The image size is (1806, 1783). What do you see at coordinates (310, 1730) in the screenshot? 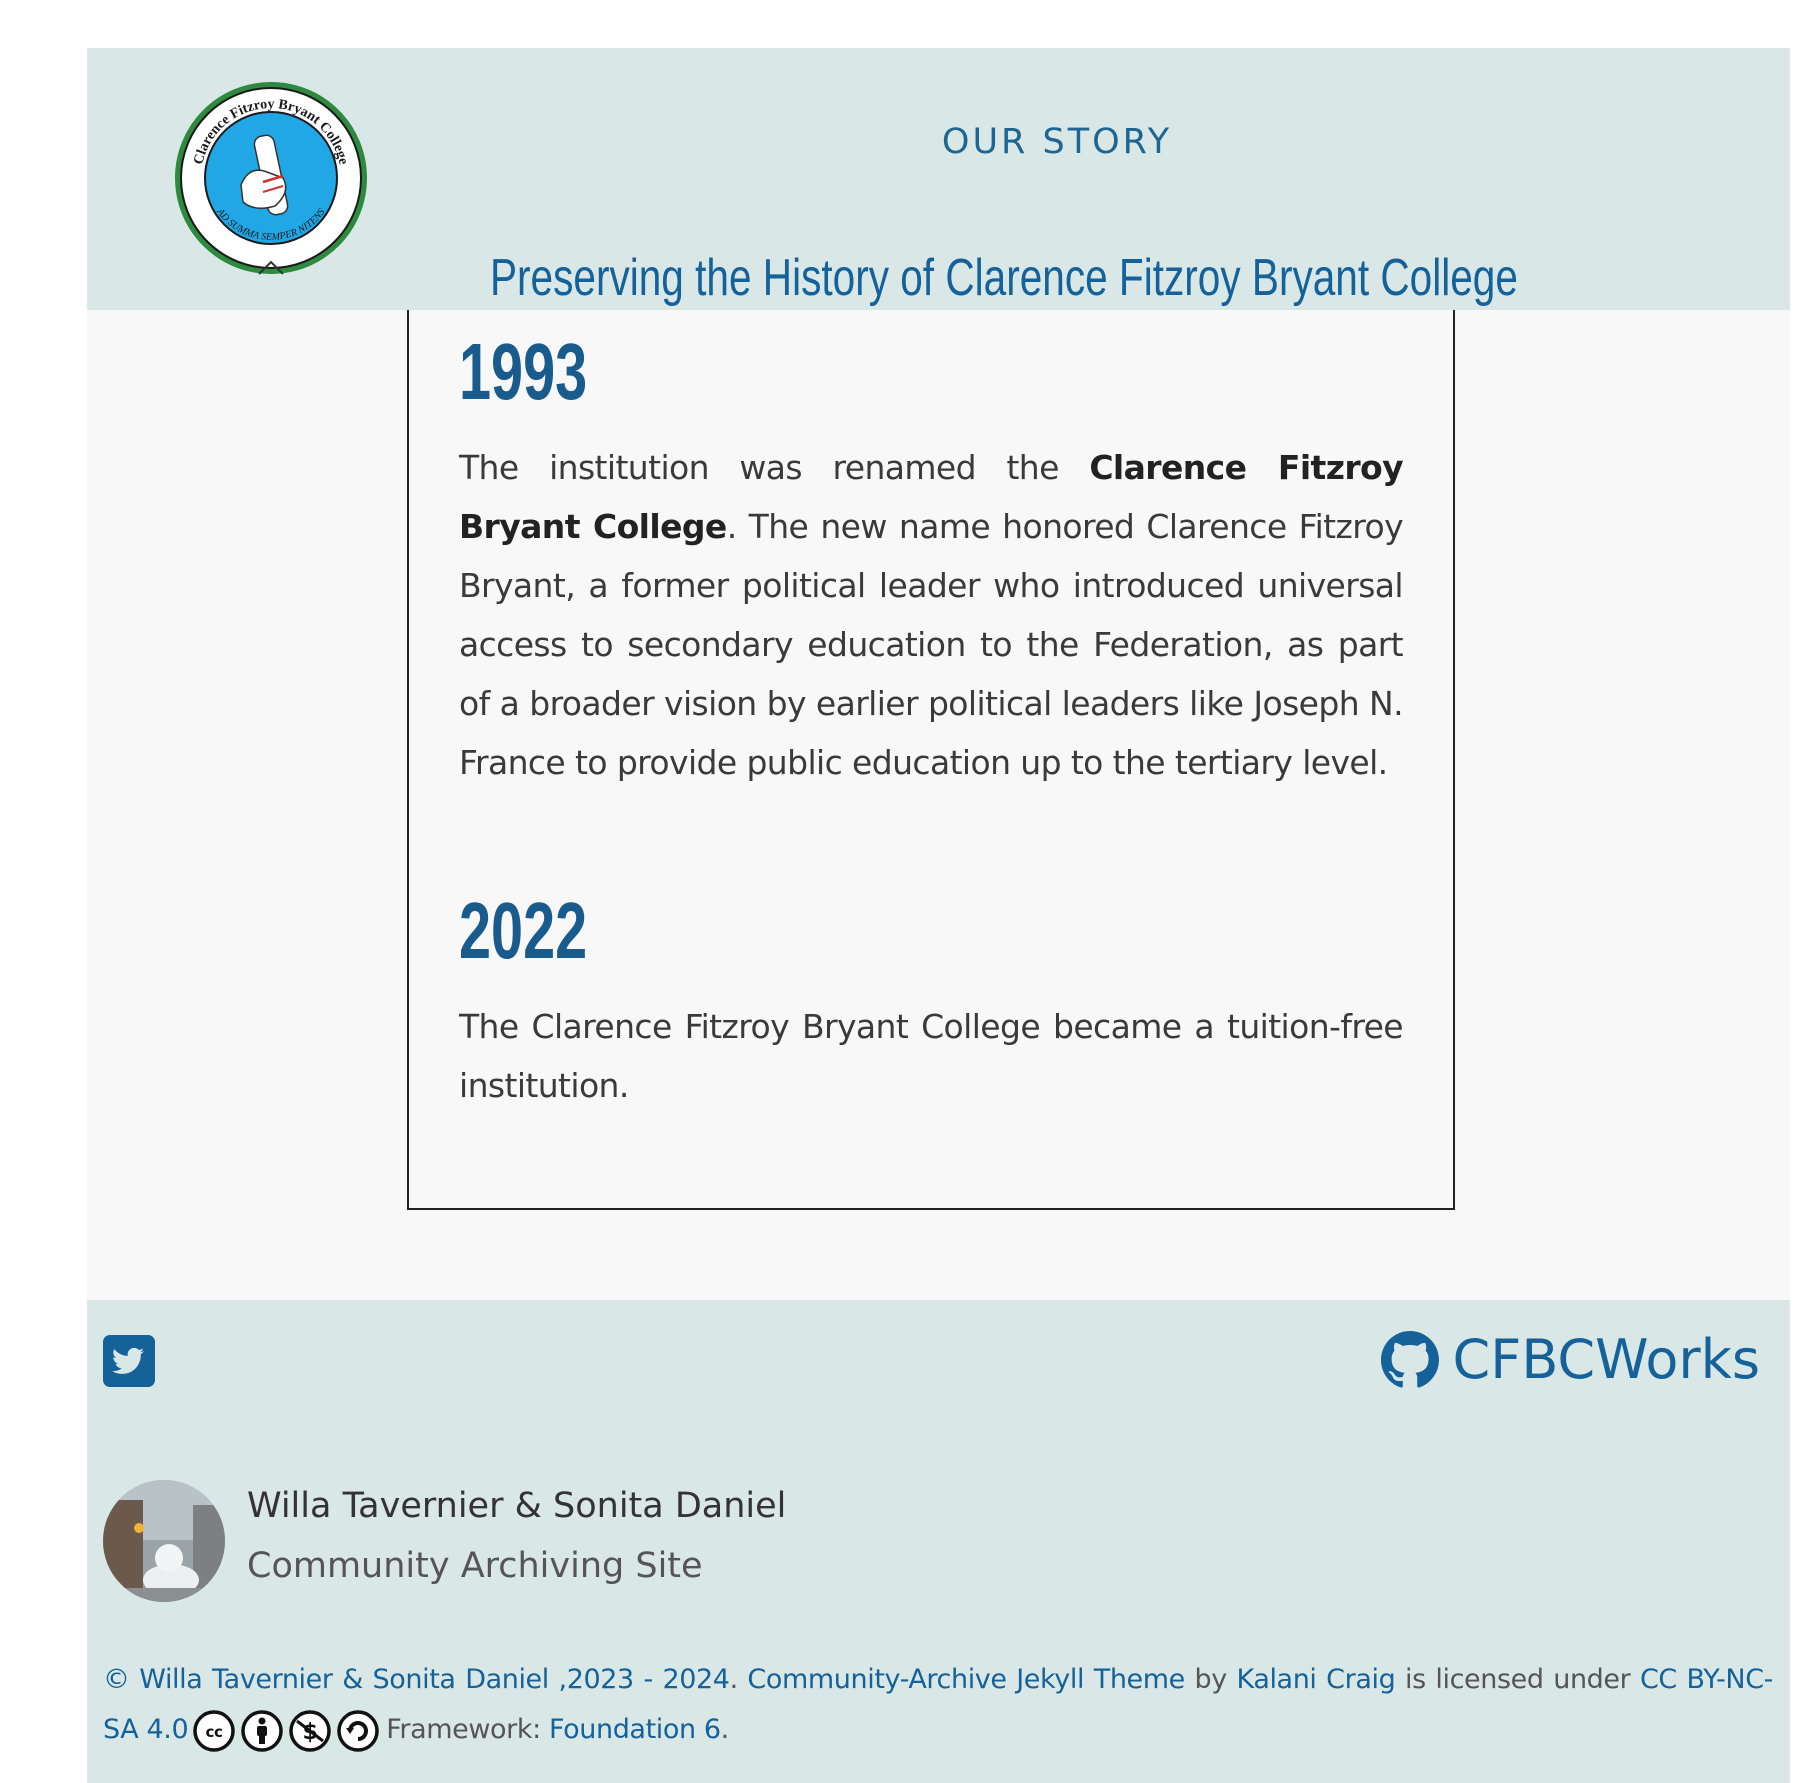
I see `noncommercial-icon: $` at bounding box center [310, 1730].